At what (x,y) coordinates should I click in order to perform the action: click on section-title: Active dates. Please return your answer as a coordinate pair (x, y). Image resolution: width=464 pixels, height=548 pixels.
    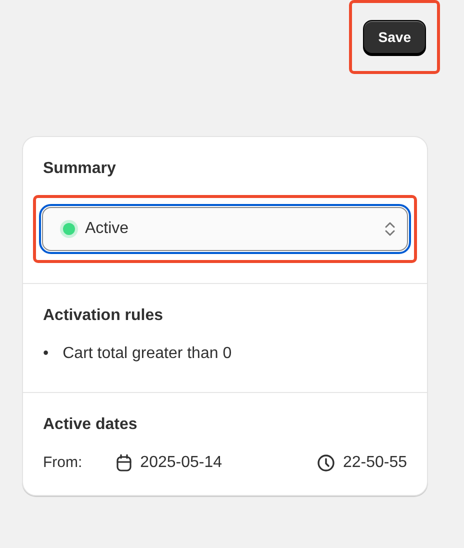
    Looking at the image, I should click on (90, 425).